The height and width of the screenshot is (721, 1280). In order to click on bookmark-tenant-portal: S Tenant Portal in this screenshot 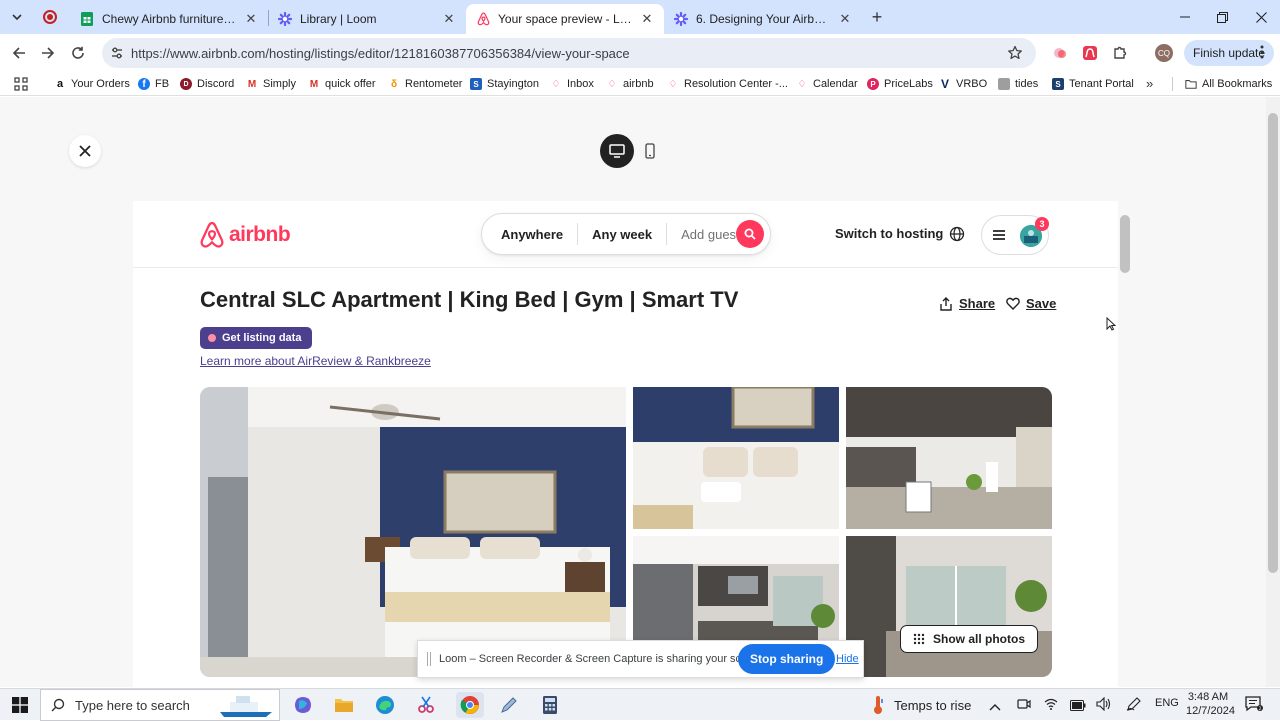, I will do `click(1093, 84)`.